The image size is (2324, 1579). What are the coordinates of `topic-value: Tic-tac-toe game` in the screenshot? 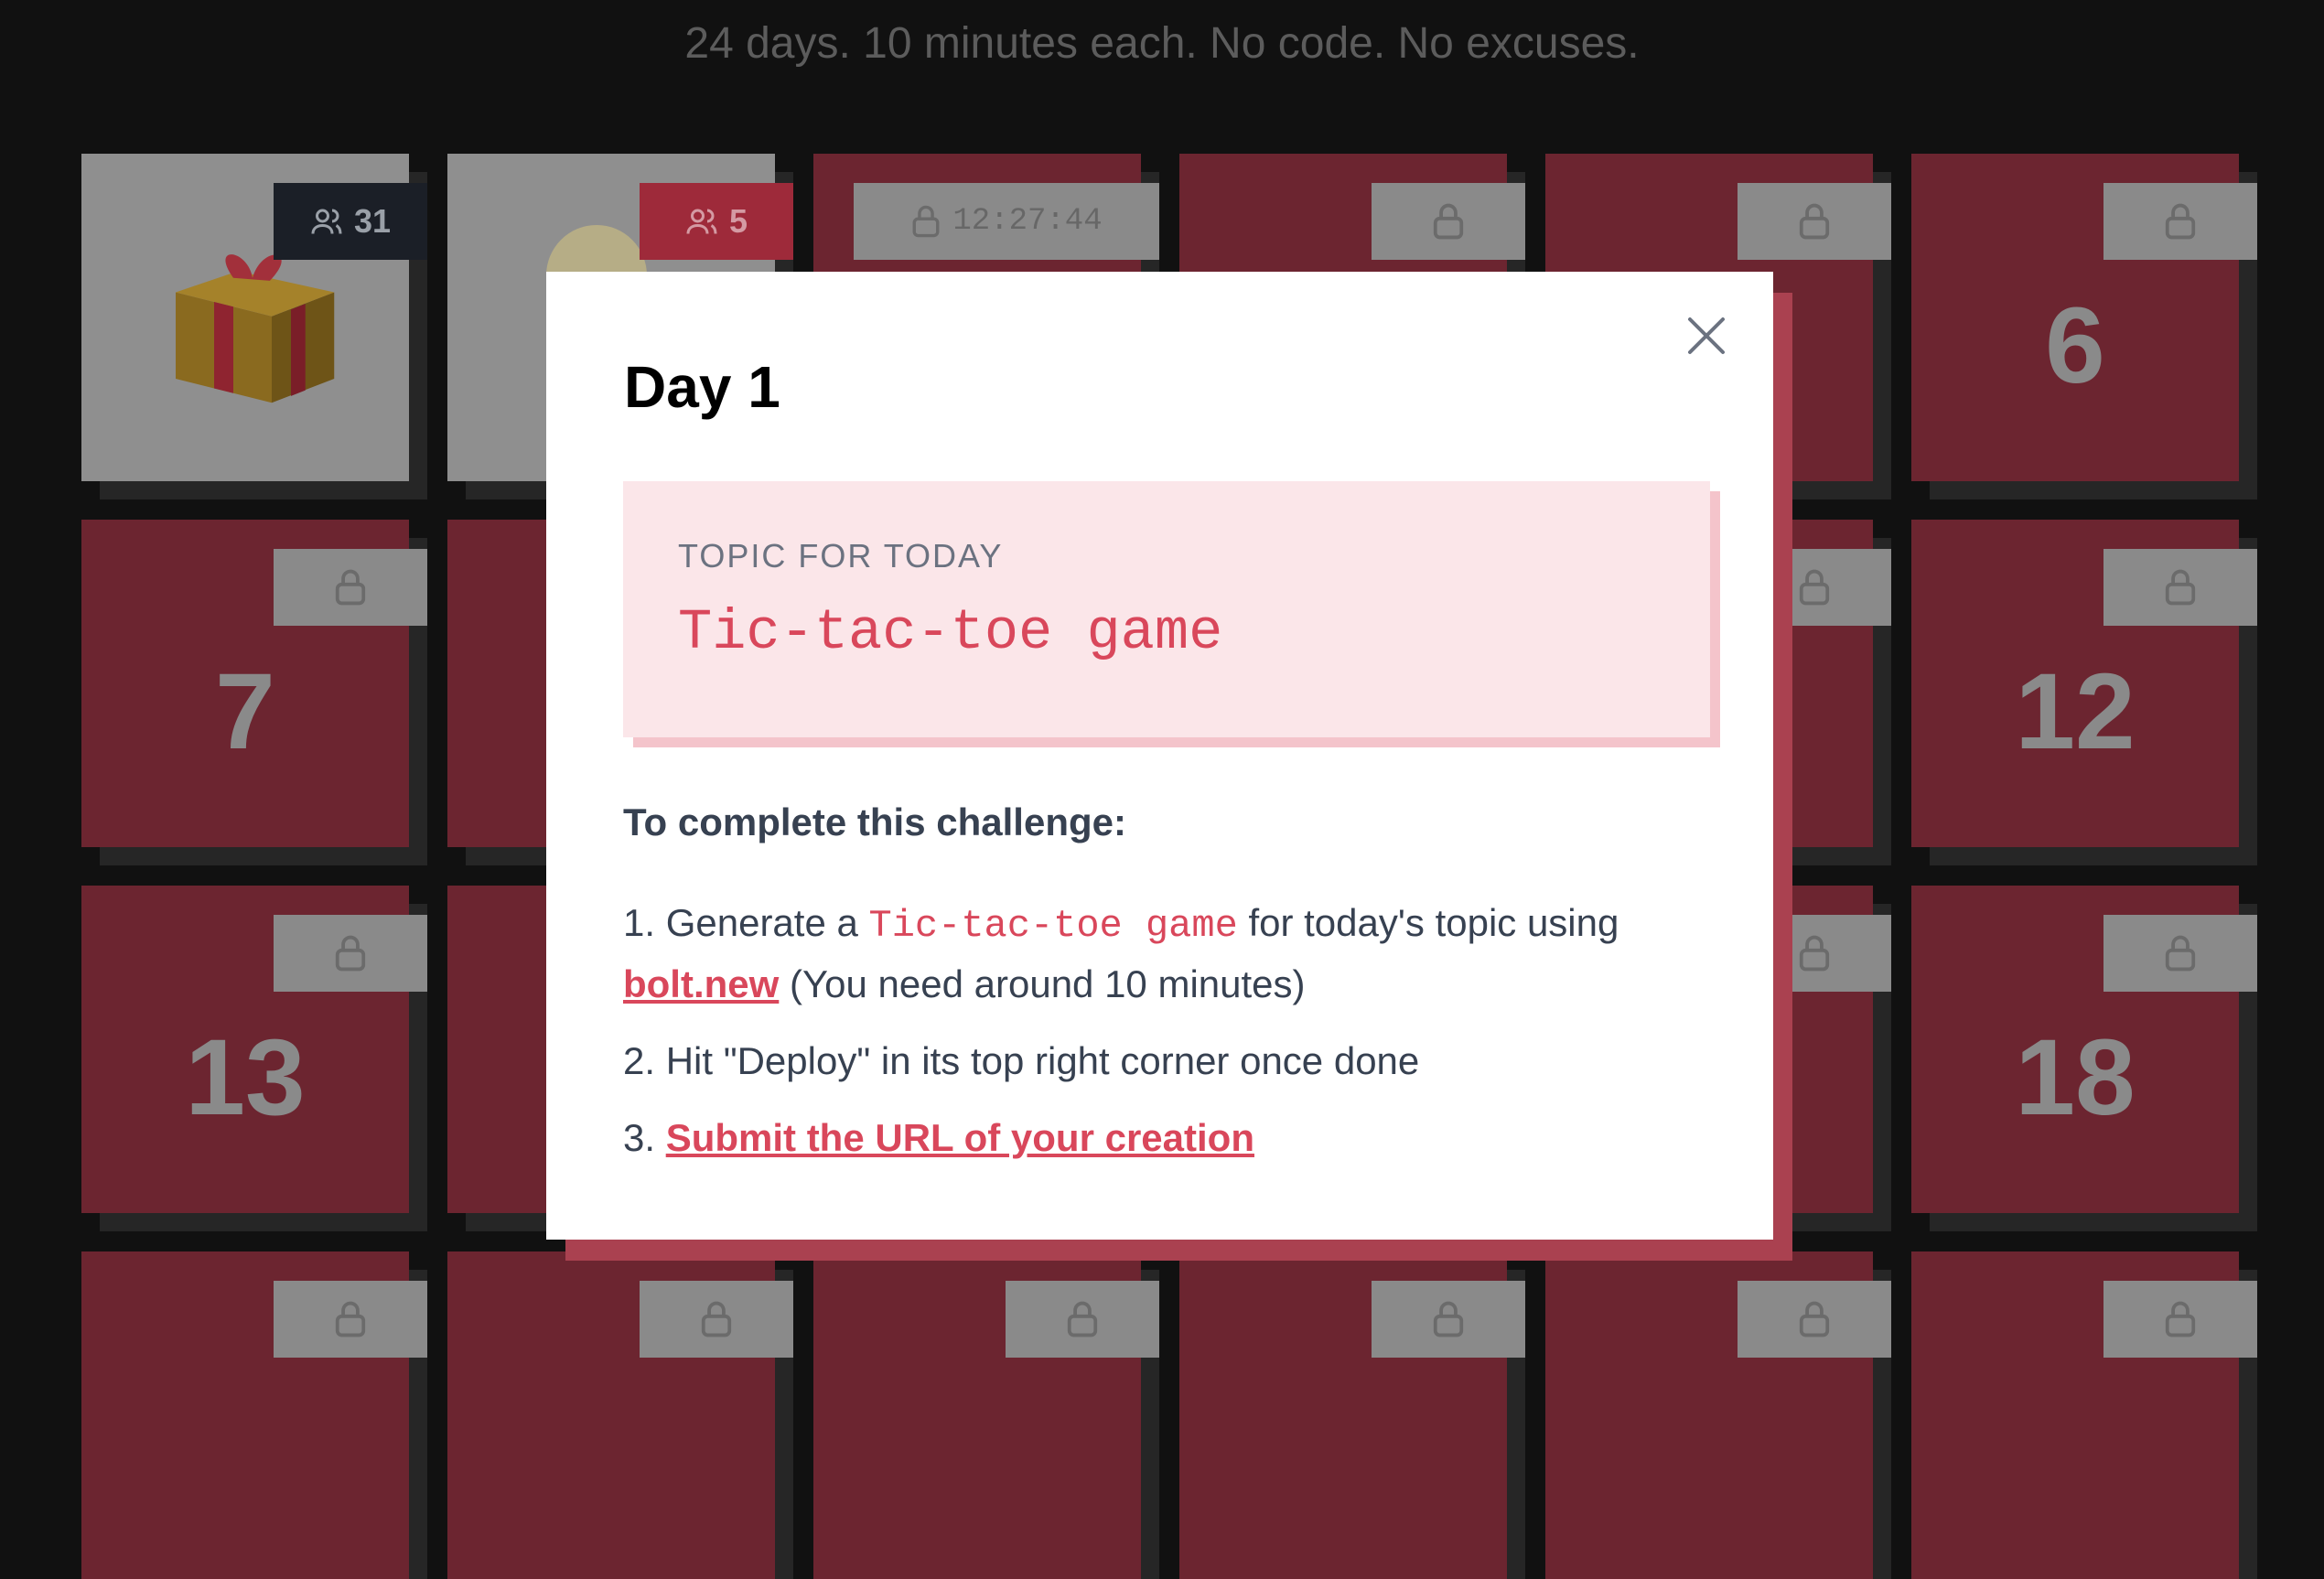 It's located at (950, 632).